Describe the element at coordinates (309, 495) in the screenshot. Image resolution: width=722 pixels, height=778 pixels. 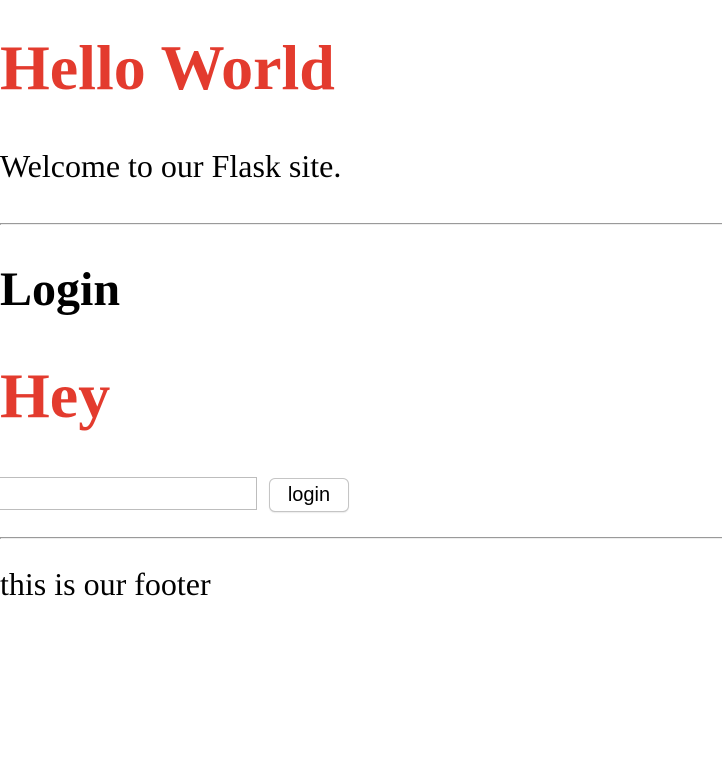
I see `login-button: login` at that location.